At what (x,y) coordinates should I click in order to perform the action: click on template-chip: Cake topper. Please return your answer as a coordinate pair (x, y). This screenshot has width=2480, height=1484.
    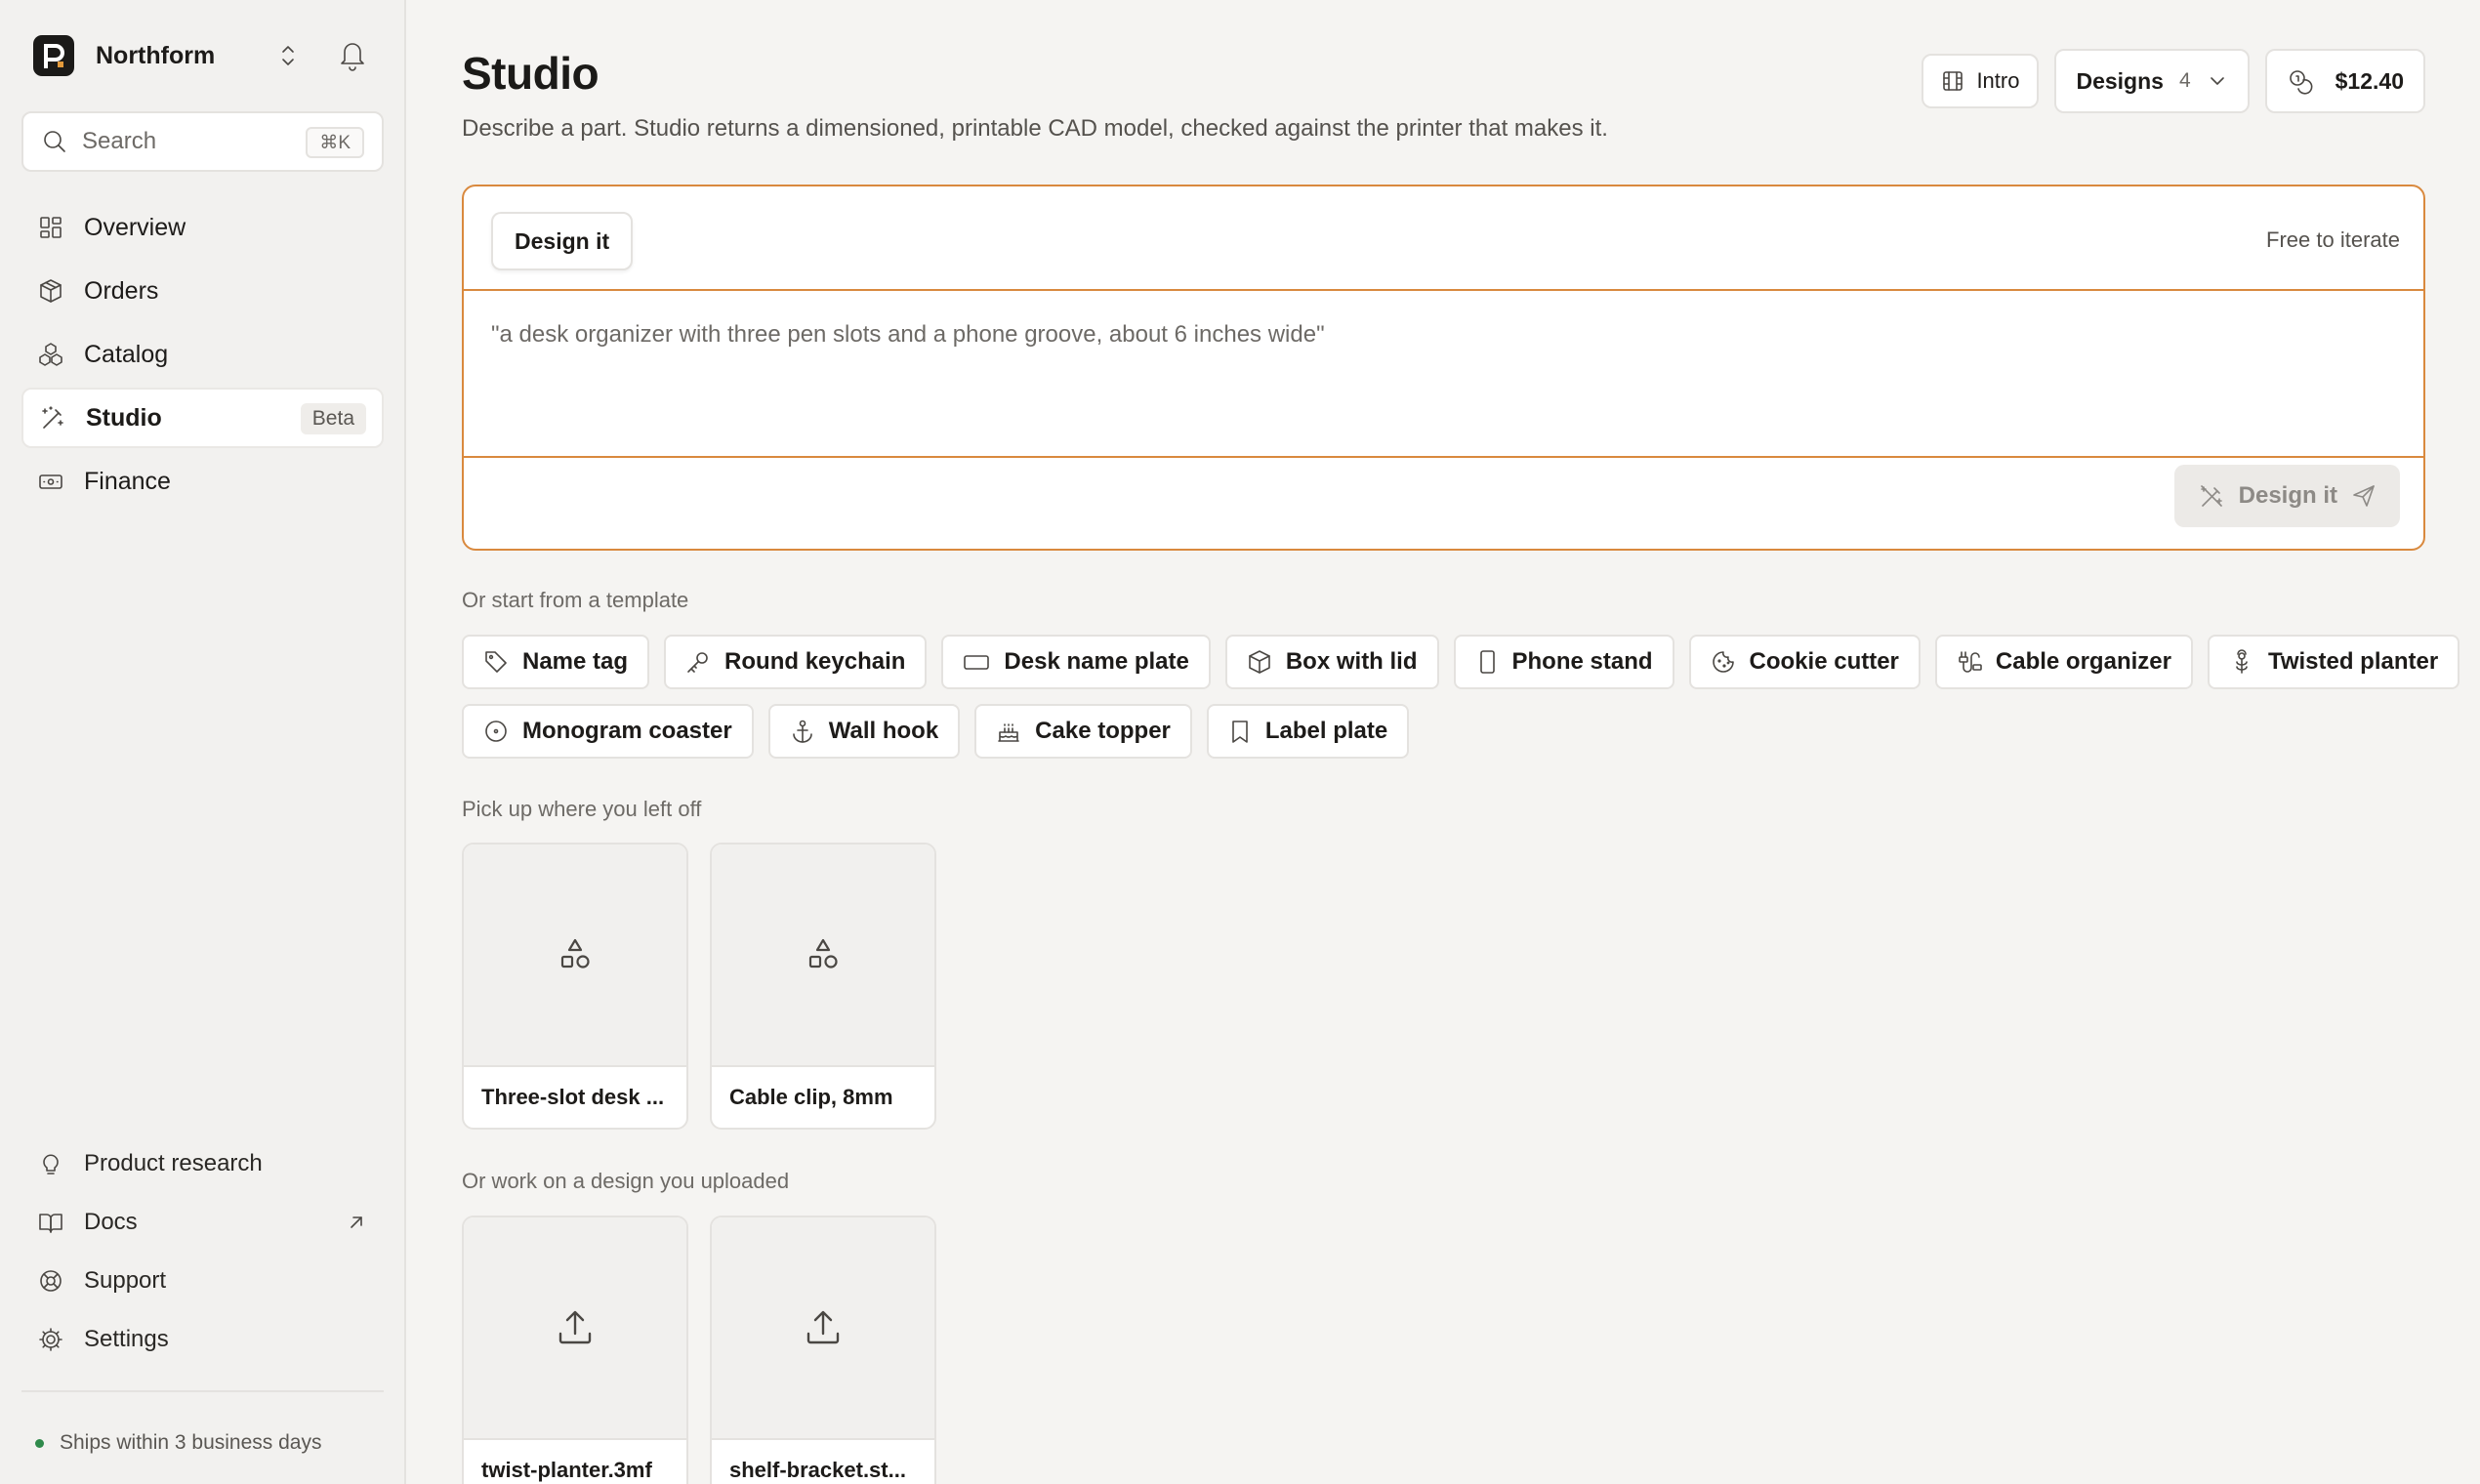
    Looking at the image, I should click on (1083, 732).